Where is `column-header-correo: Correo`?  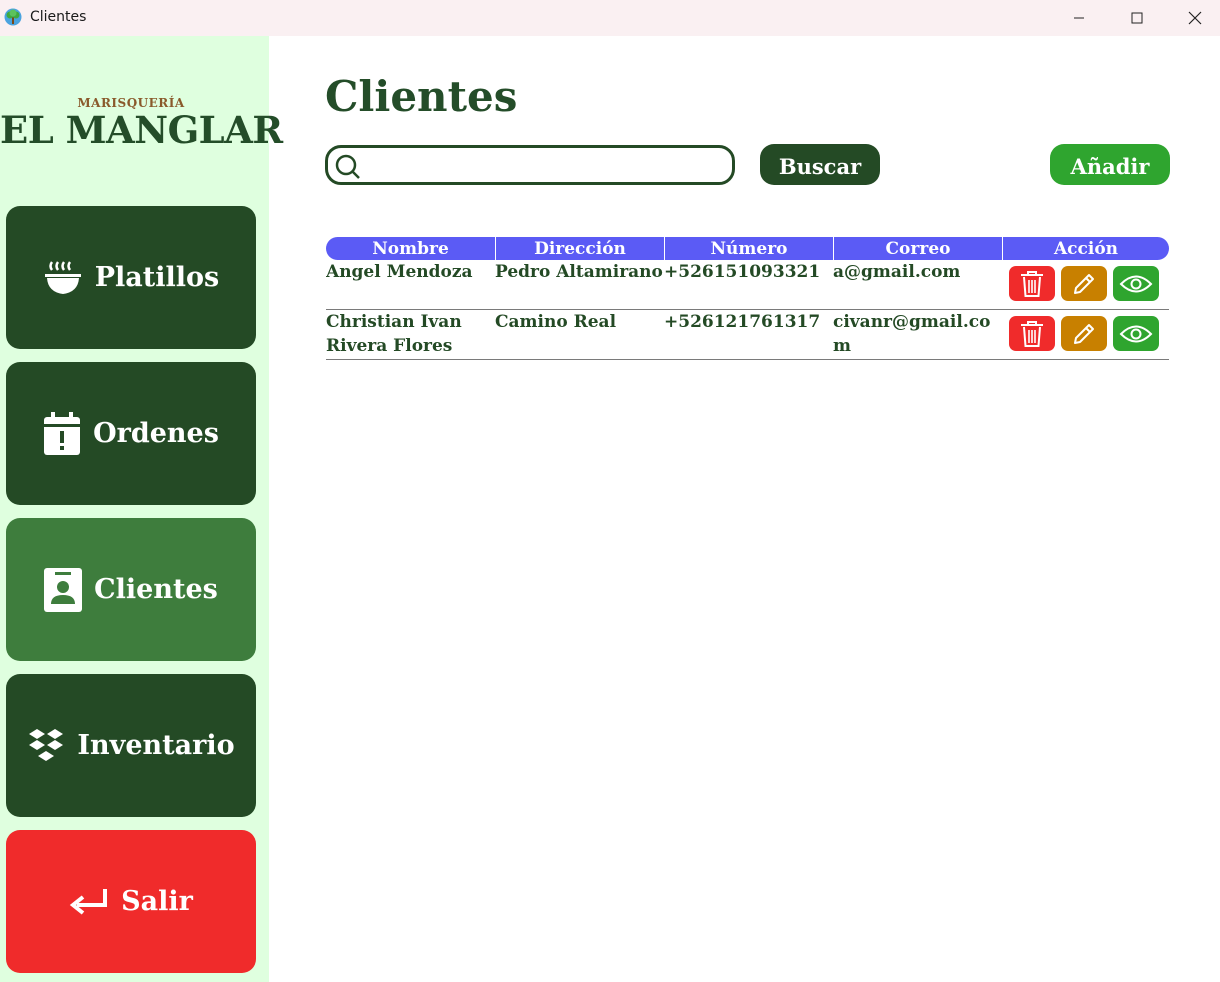 column-header-correo: Correo is located at coordinates (917, 248).